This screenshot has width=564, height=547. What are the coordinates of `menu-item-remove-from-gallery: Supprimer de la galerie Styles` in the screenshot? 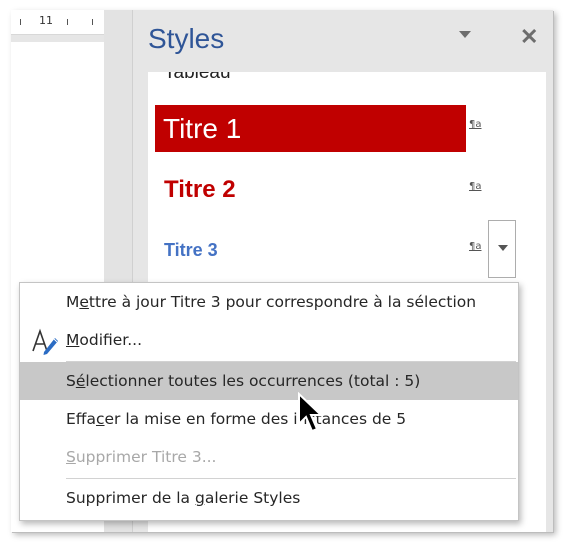 It's located at (269, 498).